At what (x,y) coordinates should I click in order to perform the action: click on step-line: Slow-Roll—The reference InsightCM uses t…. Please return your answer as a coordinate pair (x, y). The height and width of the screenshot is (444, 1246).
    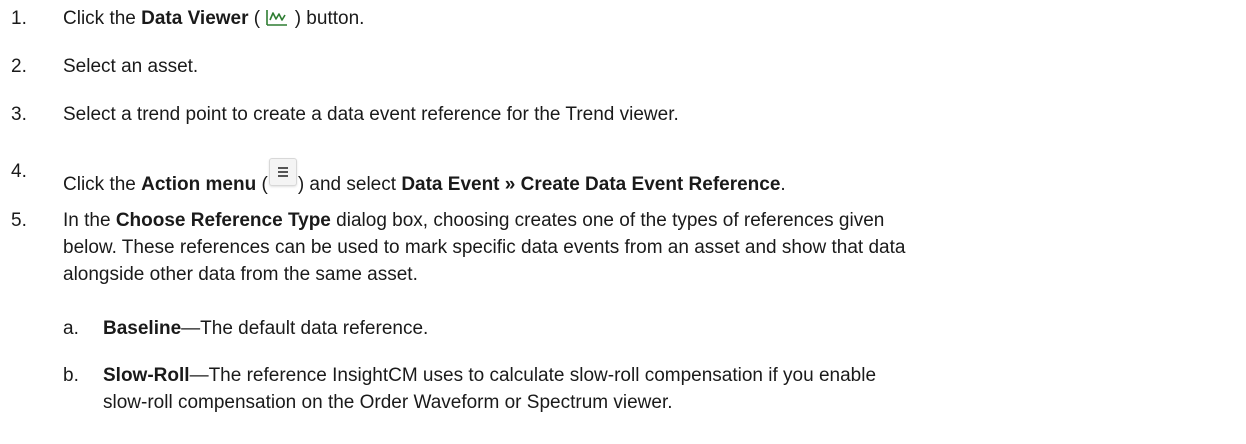
    Looking at the image, I should click on (669, 375).